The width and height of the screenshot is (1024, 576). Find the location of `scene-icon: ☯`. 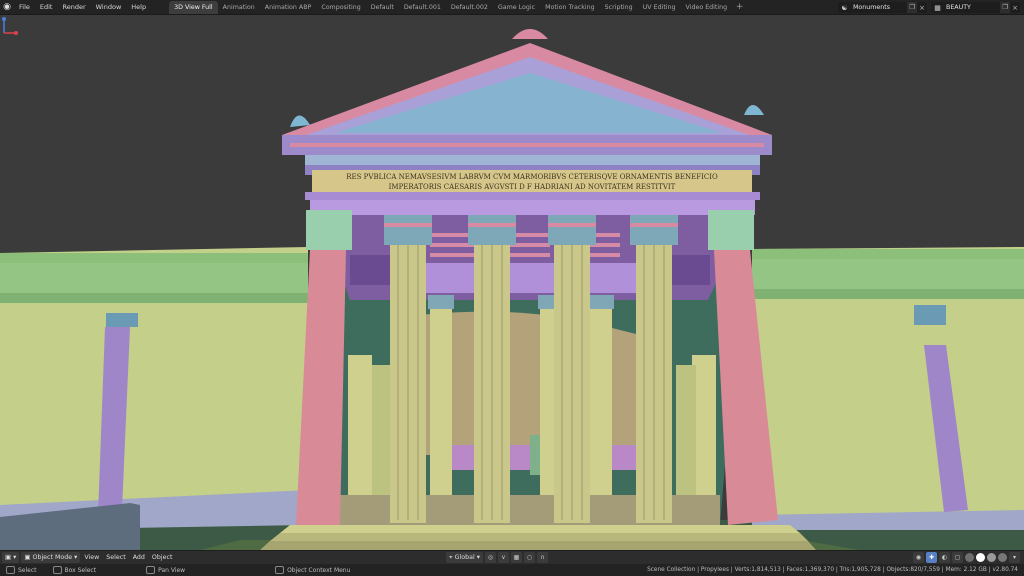

scene-icon: ☯ is located at coordinates (844, 7).